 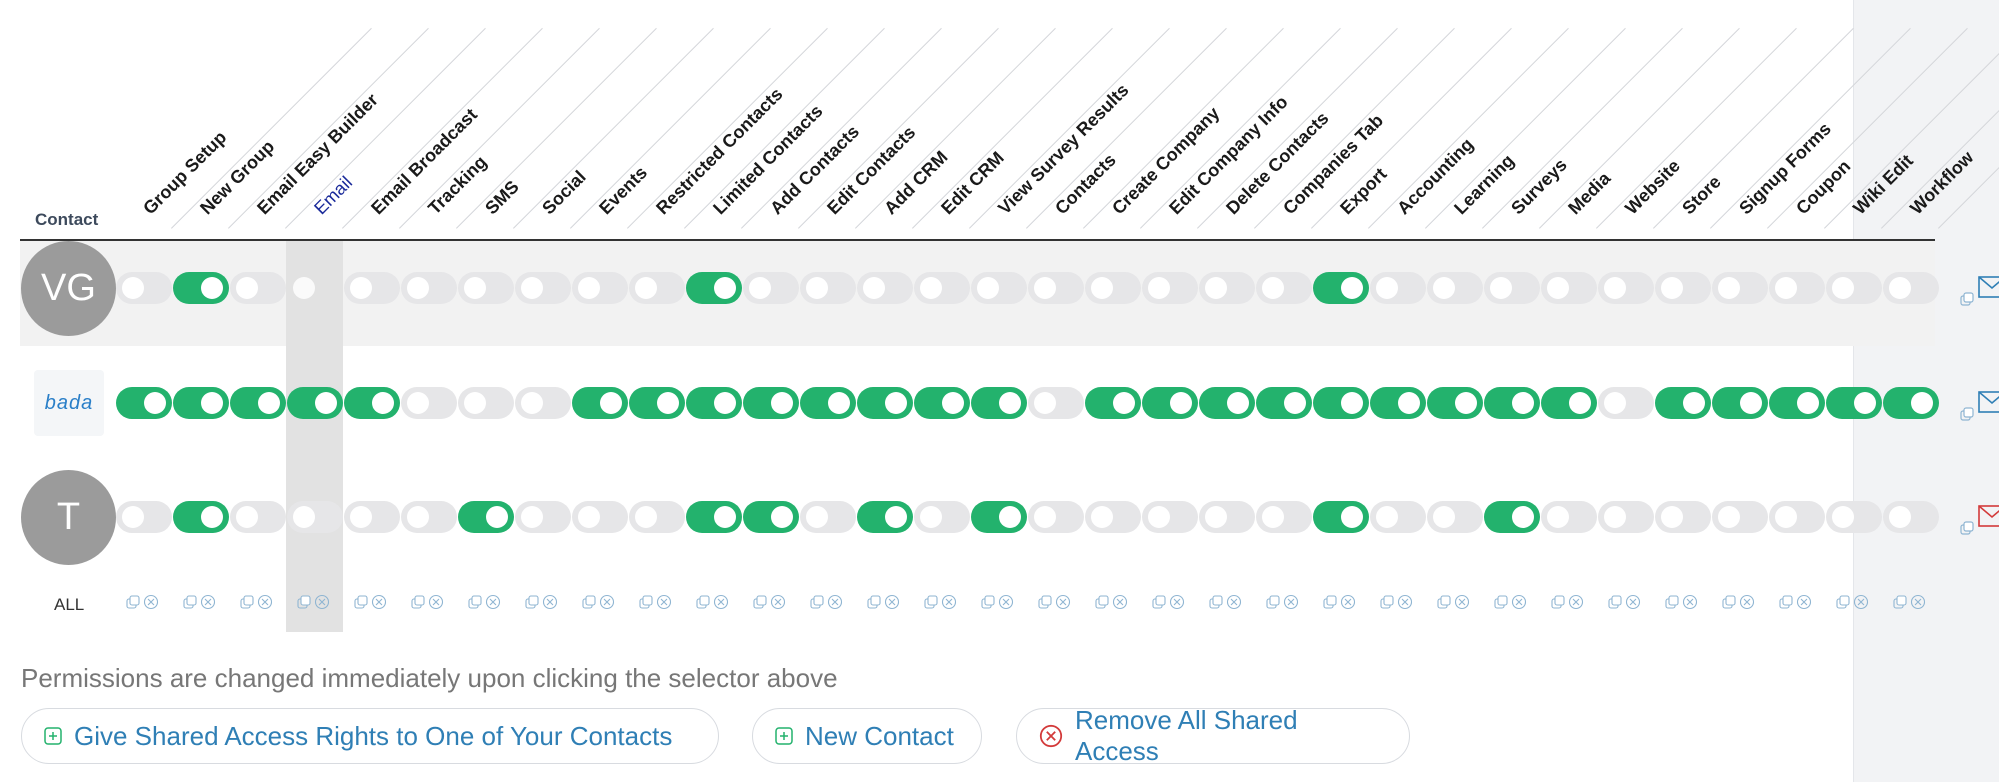 What do you see at coordinates (1682, 602) in the screenshot?
I see `all-column-controls-store` at bounding box center [1682, 602].